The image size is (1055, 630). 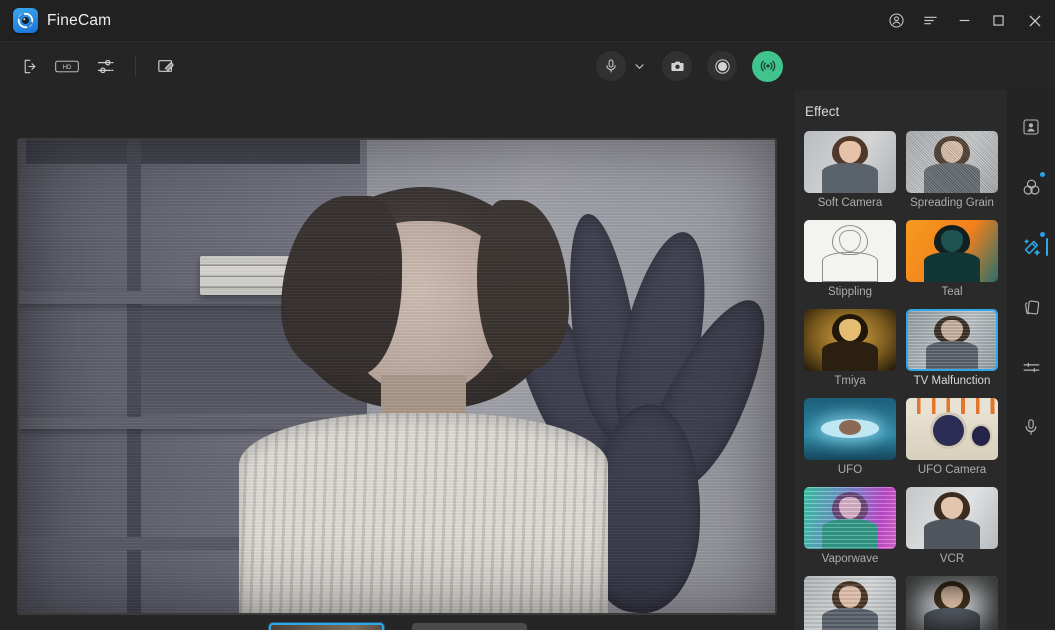 I want to click on record-button, so click(x=722, y=66).